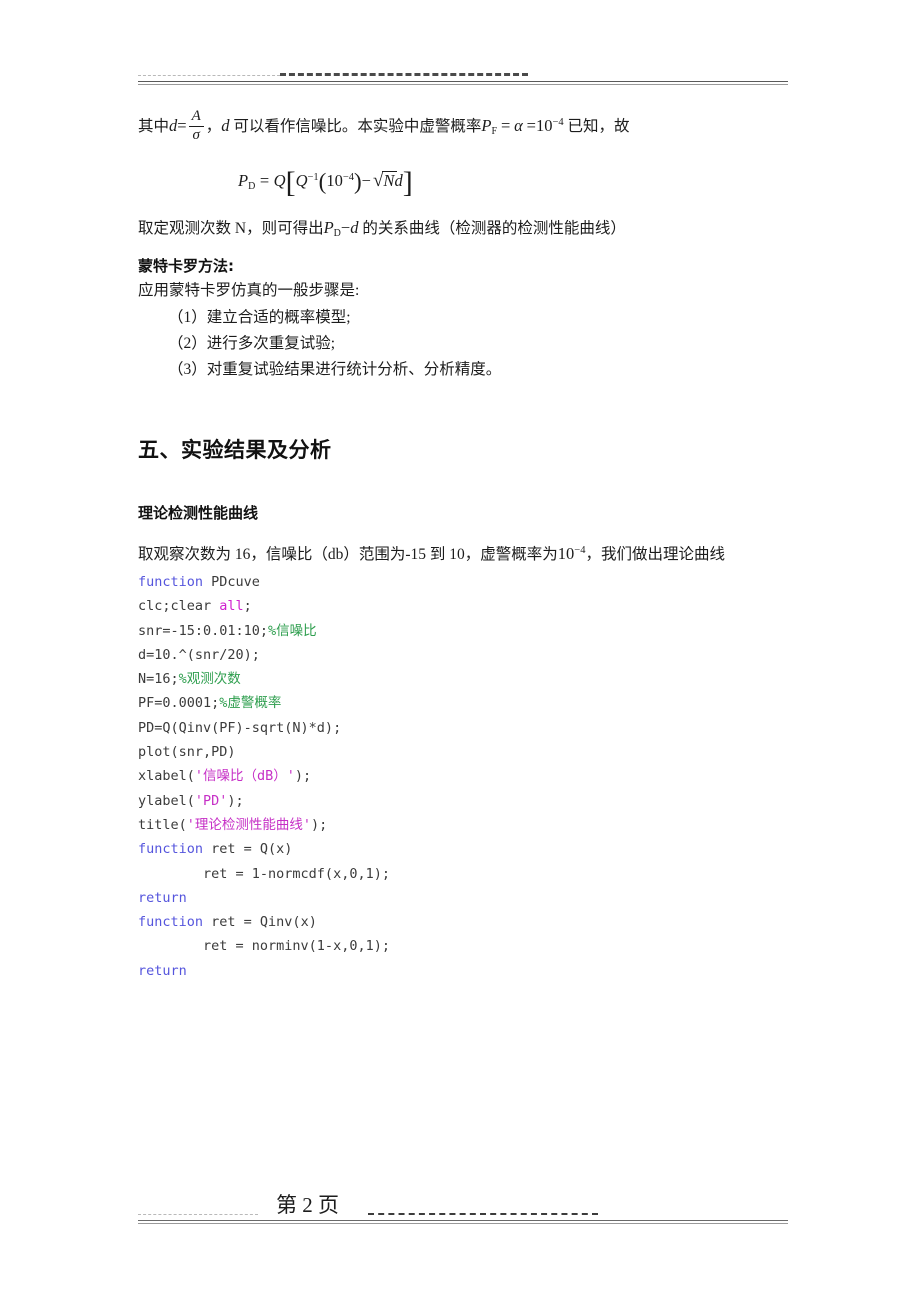  I want to click on code-token: ylabel(, so click(166, 800).